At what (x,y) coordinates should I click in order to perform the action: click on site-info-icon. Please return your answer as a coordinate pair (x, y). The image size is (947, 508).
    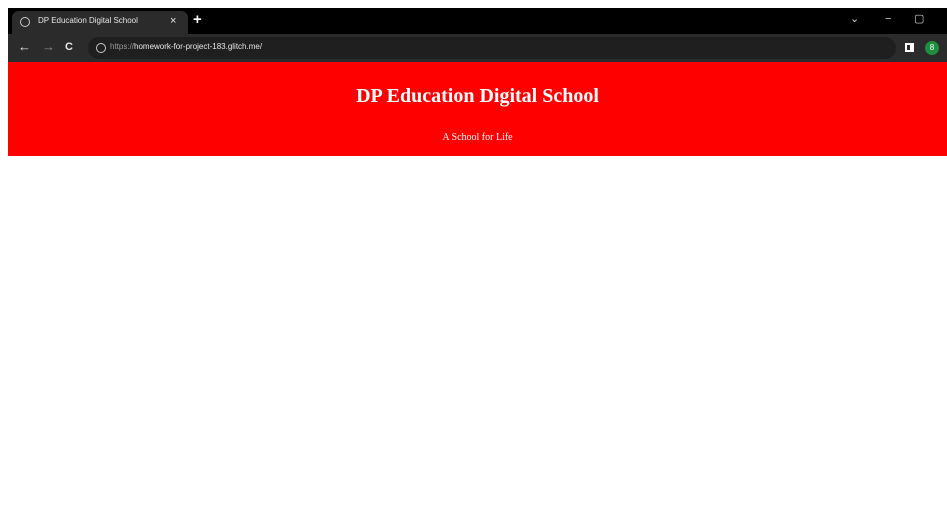
    Looking at the image, I should click on (101, 48).